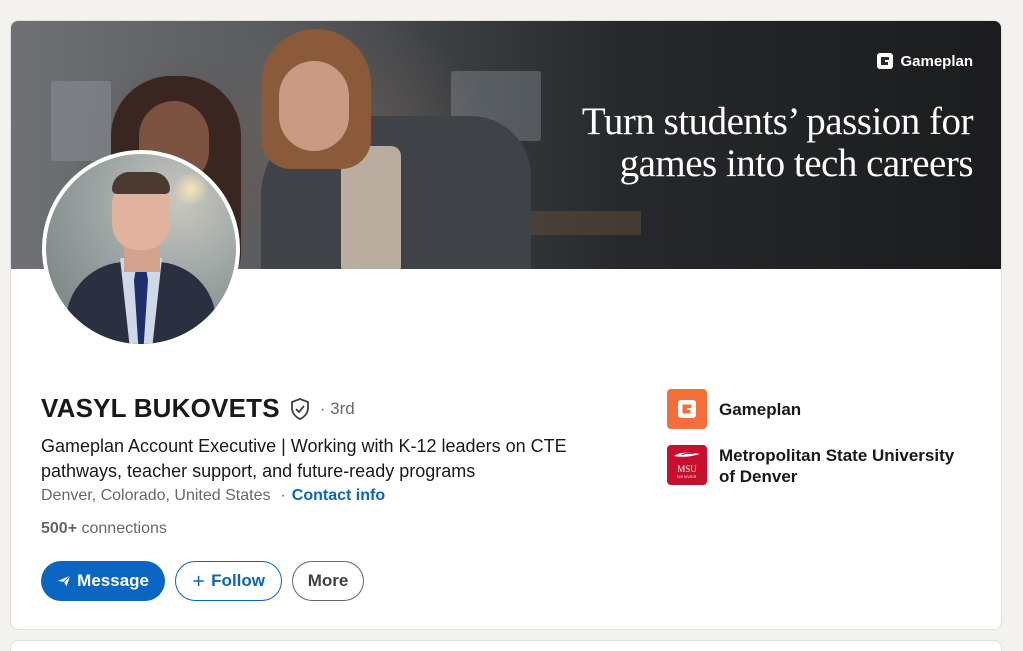 The height and width of the screenshot is (651, 1023). Describe the element at coordinates (687, 476) in the screenshot. I see `msu-logo-subtext: DENVER` at that location.